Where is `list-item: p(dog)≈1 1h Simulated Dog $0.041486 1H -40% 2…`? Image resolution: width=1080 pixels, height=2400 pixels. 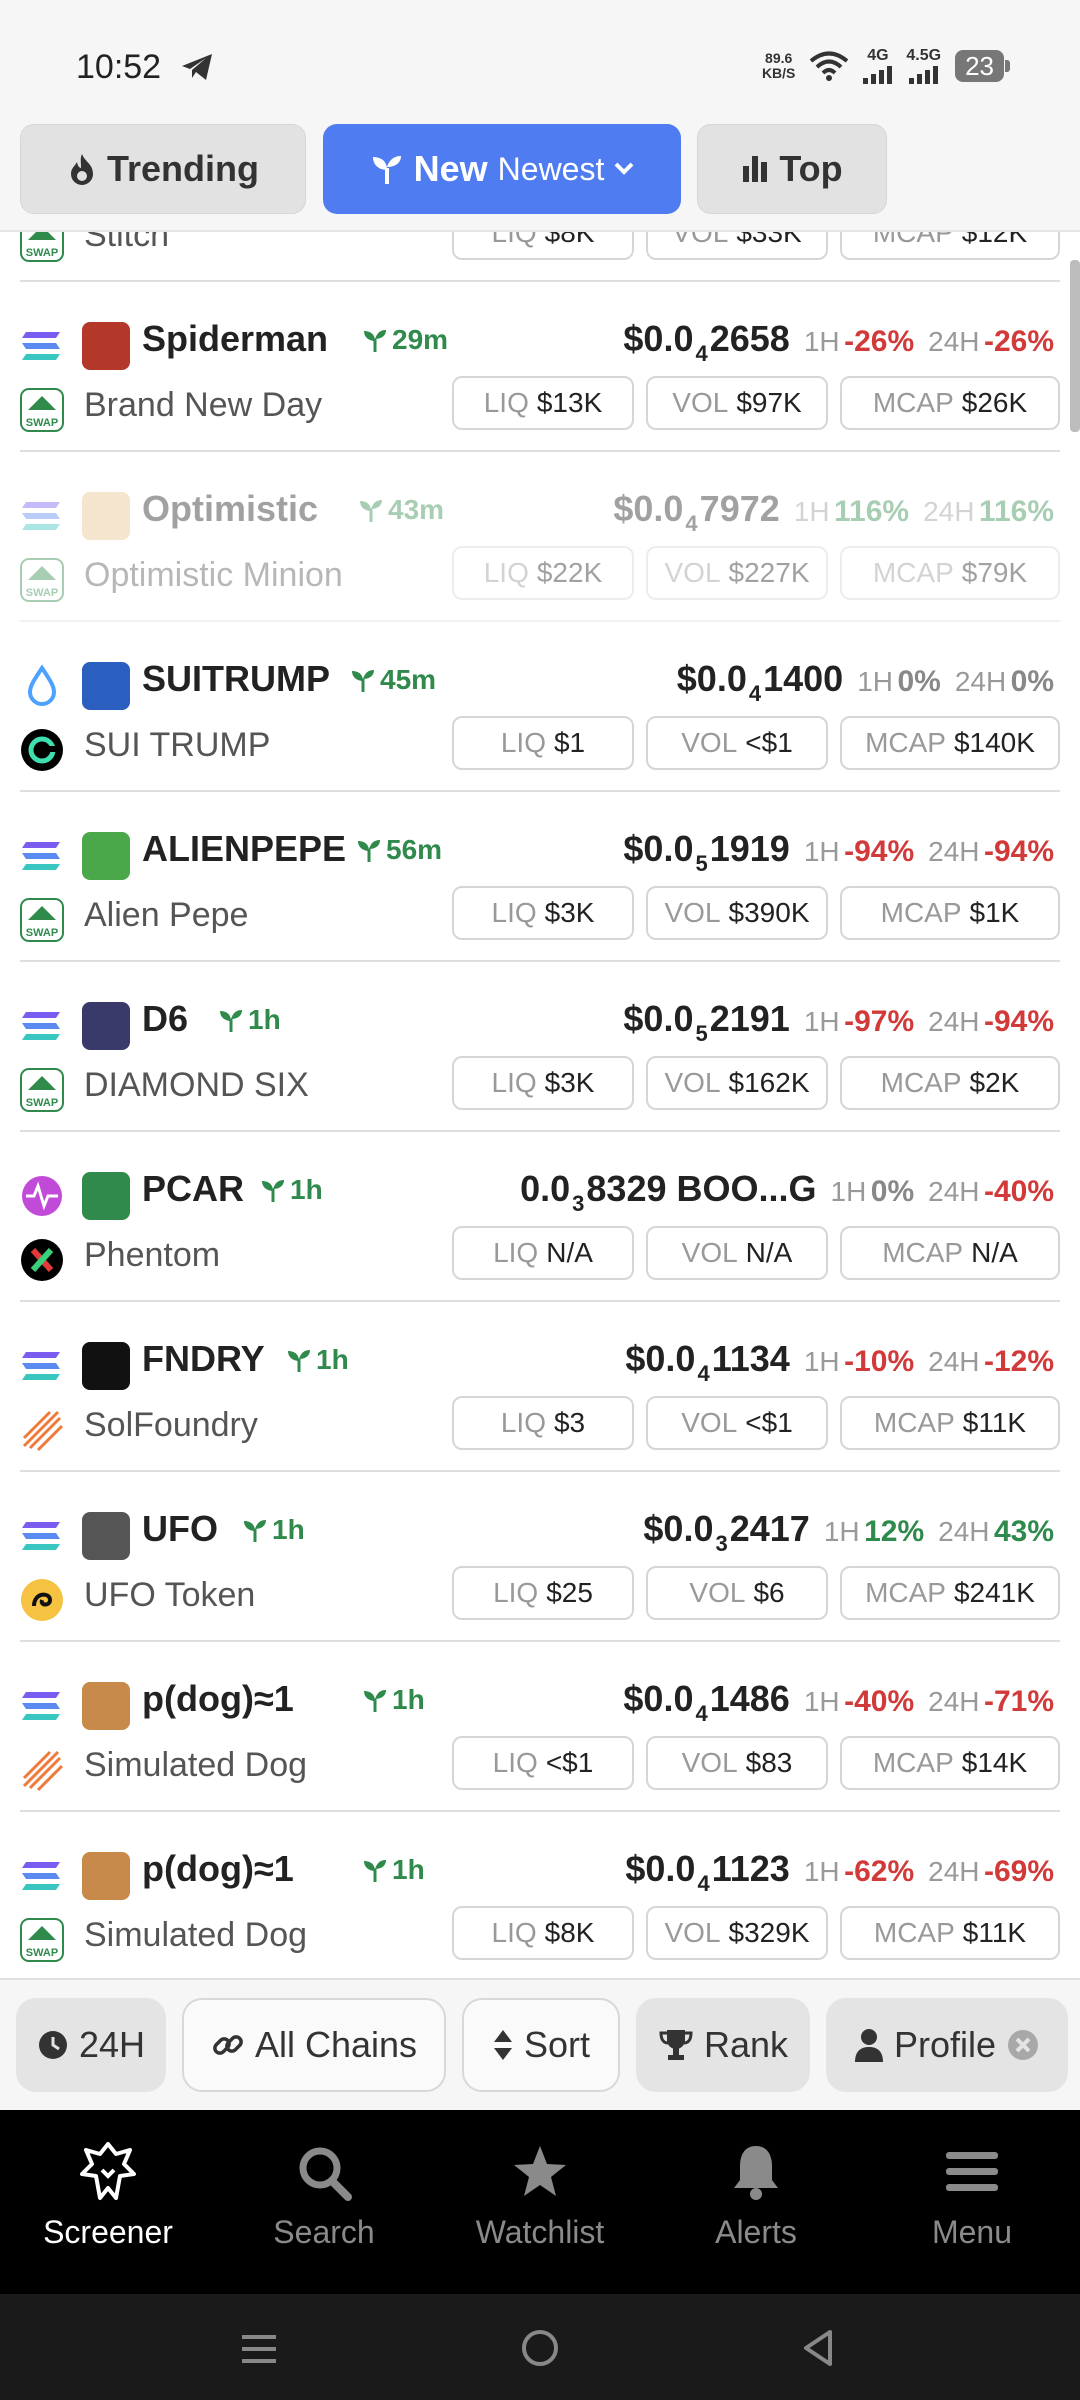 list-item: p(dog)≈1 1h Simulated Dog $0.041486 1H -40% 2… is located at coordinates (540, 1727).